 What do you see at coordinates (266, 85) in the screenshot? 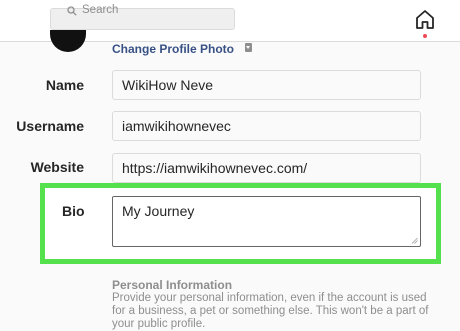
I see `name-field: WikiHow Neve` at bounding box center [266, 85].